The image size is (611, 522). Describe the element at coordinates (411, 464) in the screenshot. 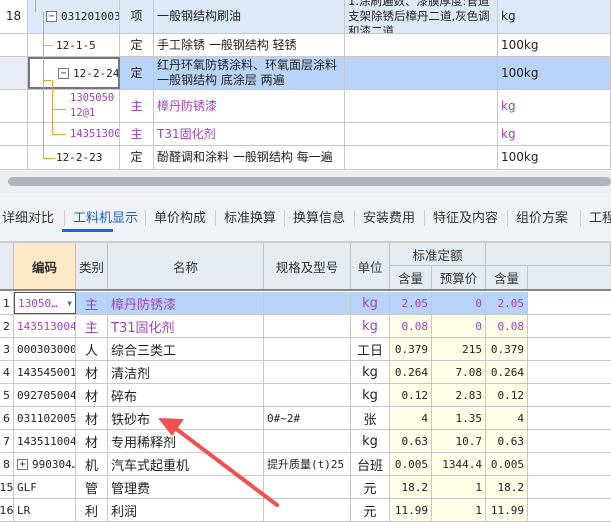

I see `cell-qty: 0.005` at that location.